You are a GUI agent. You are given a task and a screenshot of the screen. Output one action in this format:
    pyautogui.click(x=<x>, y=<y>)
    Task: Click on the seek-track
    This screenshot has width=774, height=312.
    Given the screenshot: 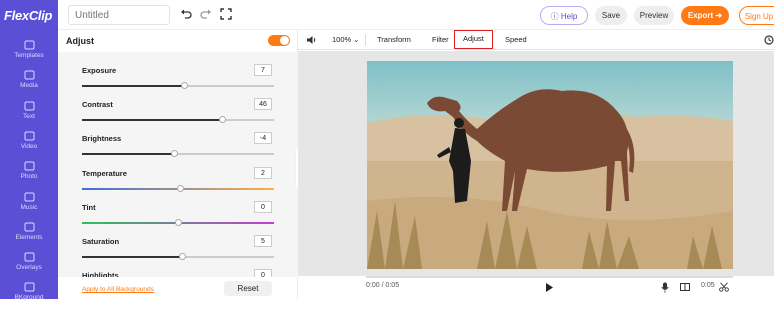 What is the action you would take?
    pyautogui.click(x=549, y=277)
    